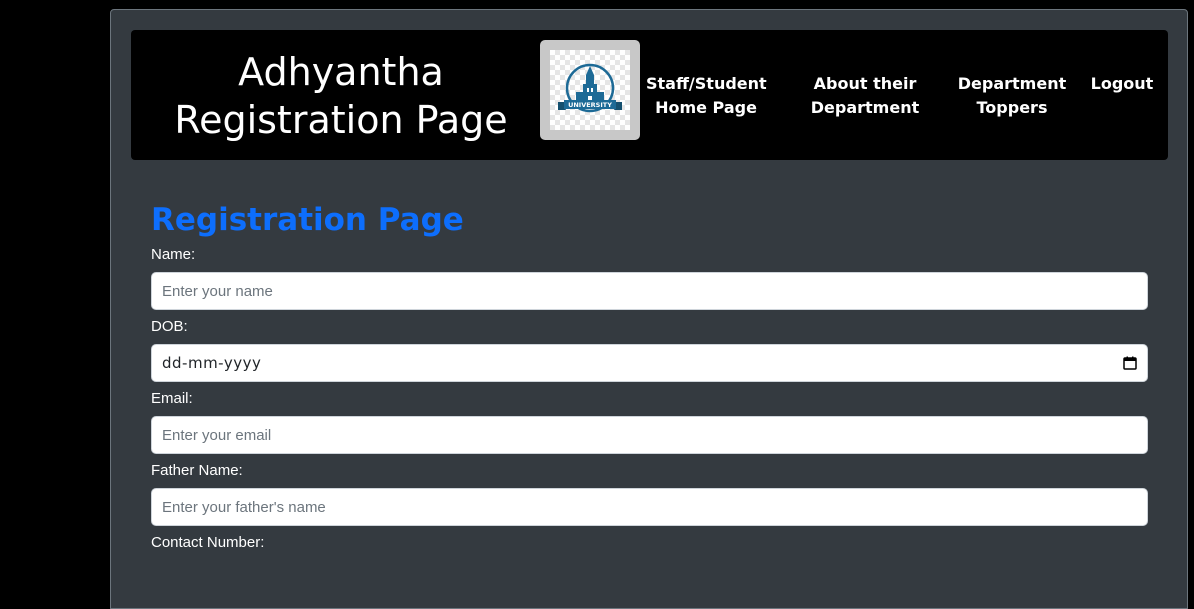 The width and height of the screenshot is (1194, 609). I want to click on email-input, so click(649, 435).